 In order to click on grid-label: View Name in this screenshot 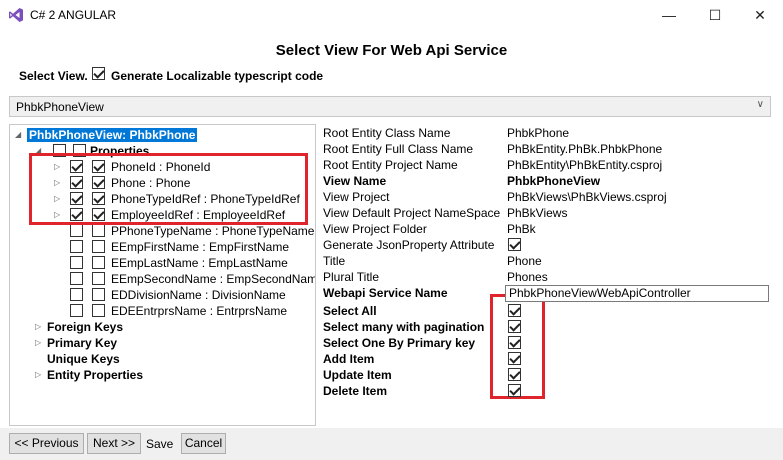, I will do `click(355, 181)`.